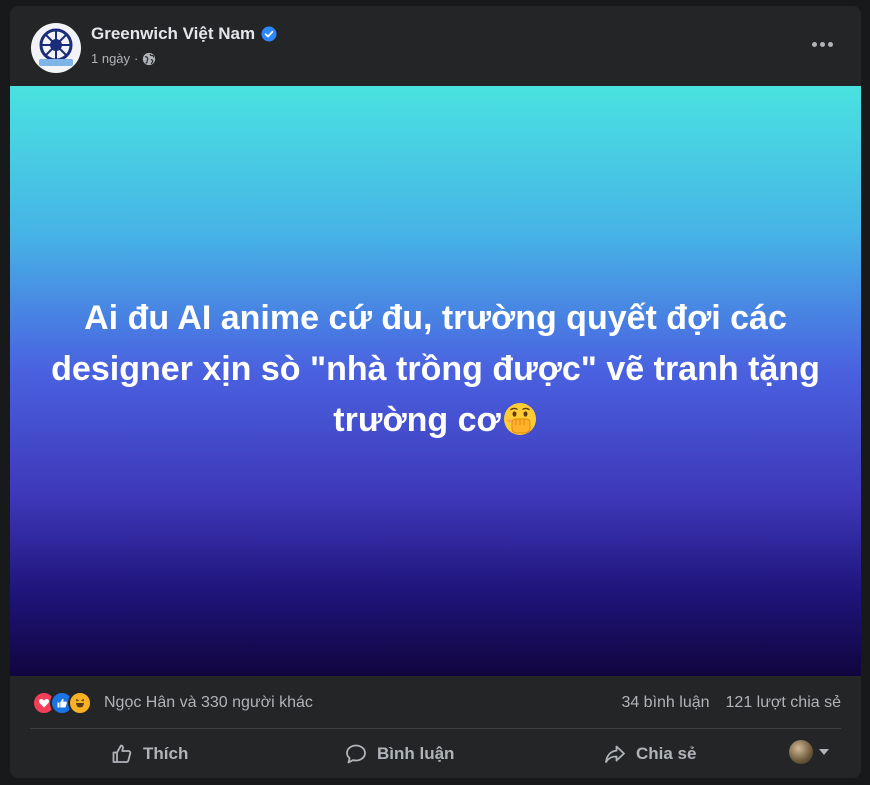 This screenshot has width=870, height=785. I want to click on face-with-hand-over-mouth-icon, so click(519, 418).